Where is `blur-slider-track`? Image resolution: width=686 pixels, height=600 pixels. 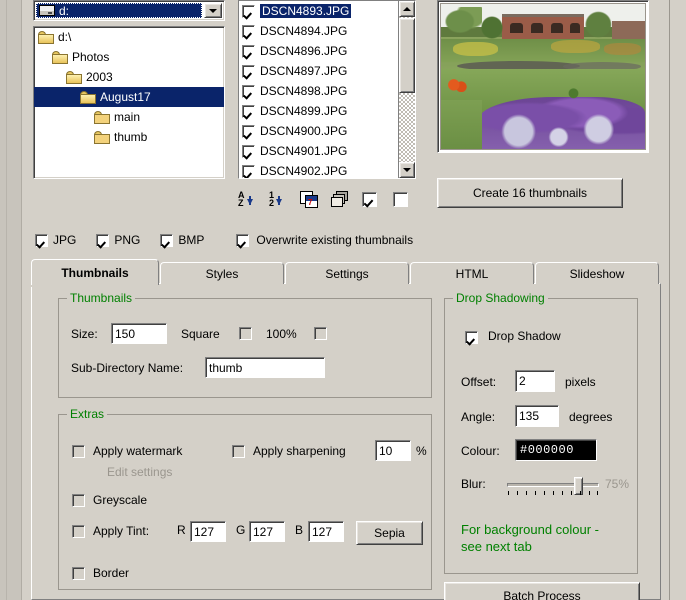 blur-slider-track is located at coordinates (553, 486).